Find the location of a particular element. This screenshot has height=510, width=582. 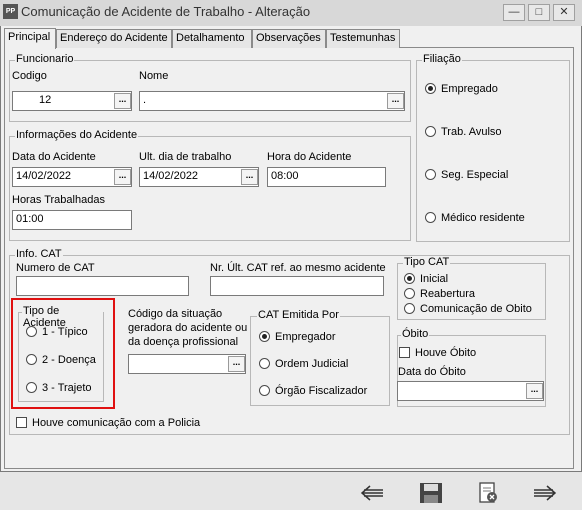

emitida-ordem-judicial-radio is located at coordinates (264, 363).